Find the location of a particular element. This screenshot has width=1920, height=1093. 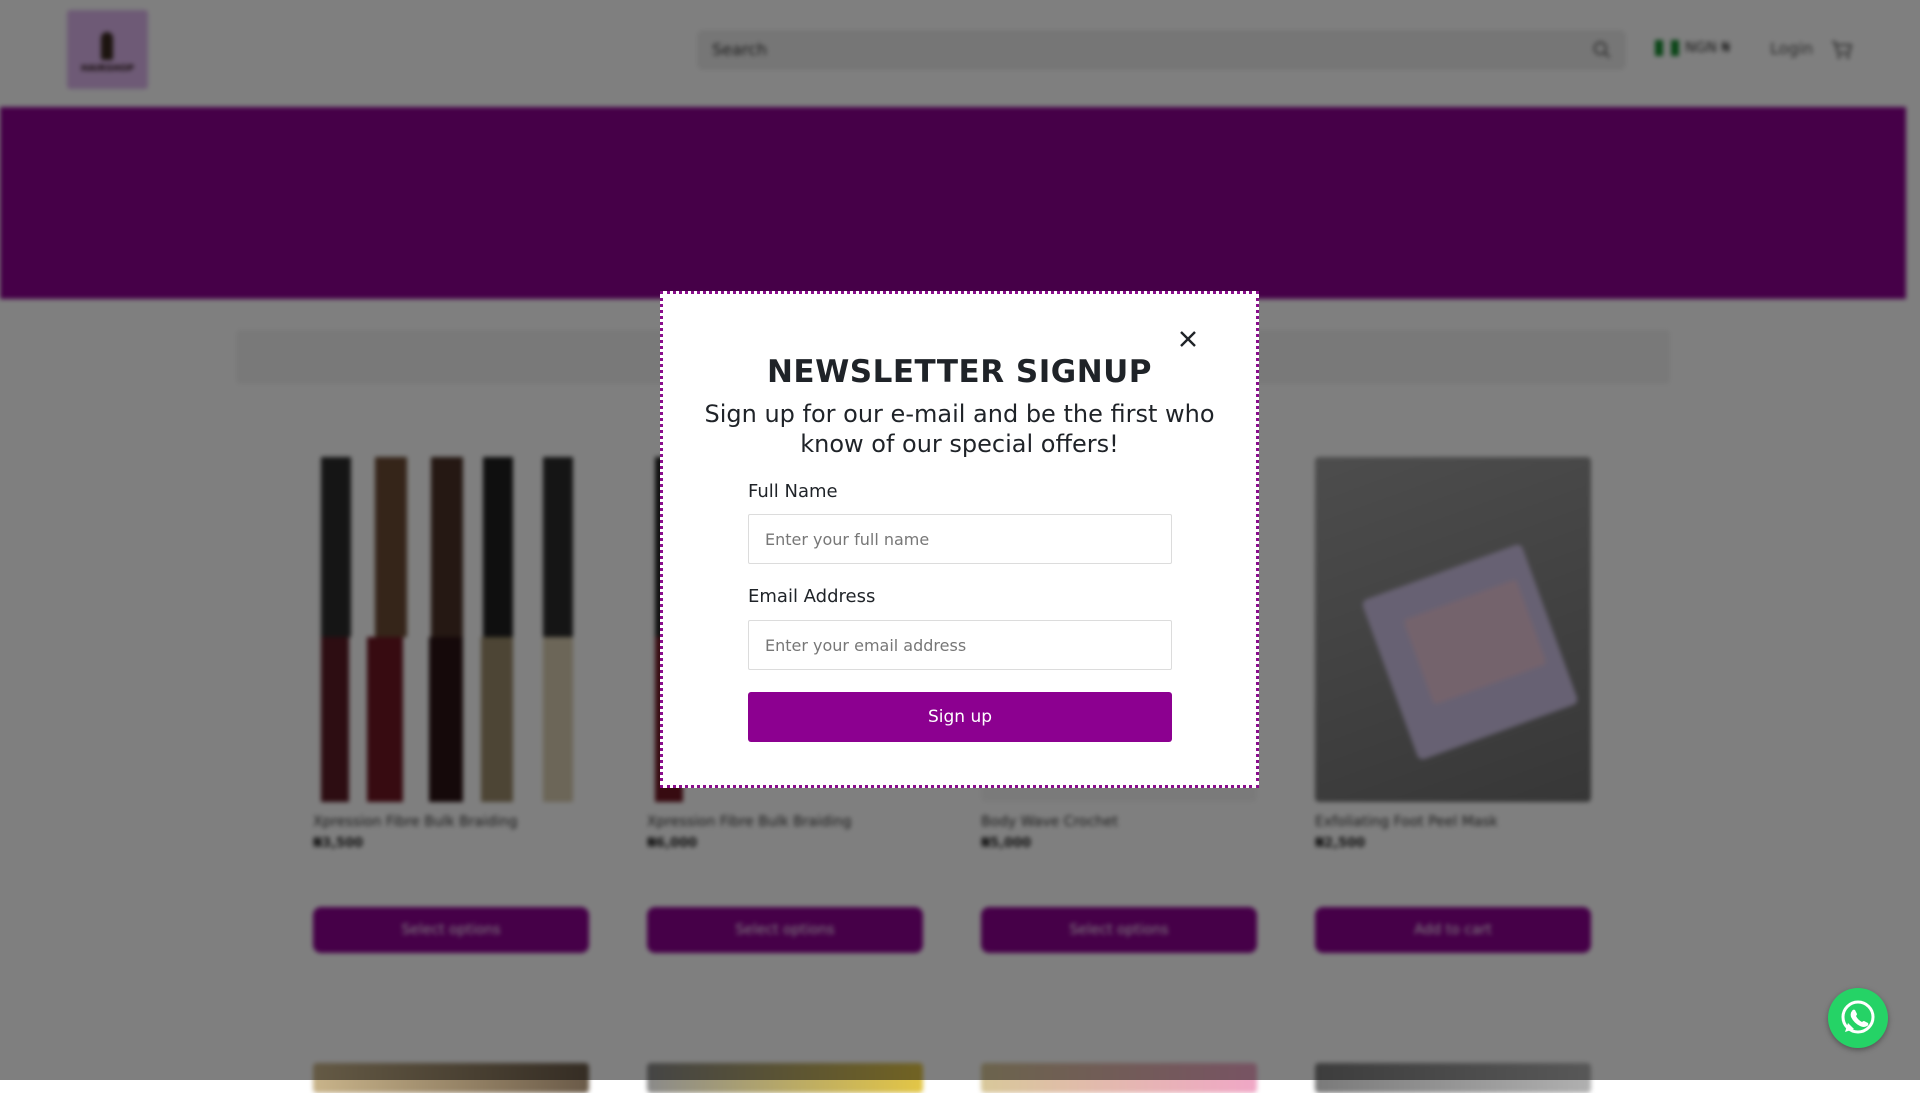

full-name-label: Full Name is located at coordinates (793, 491).